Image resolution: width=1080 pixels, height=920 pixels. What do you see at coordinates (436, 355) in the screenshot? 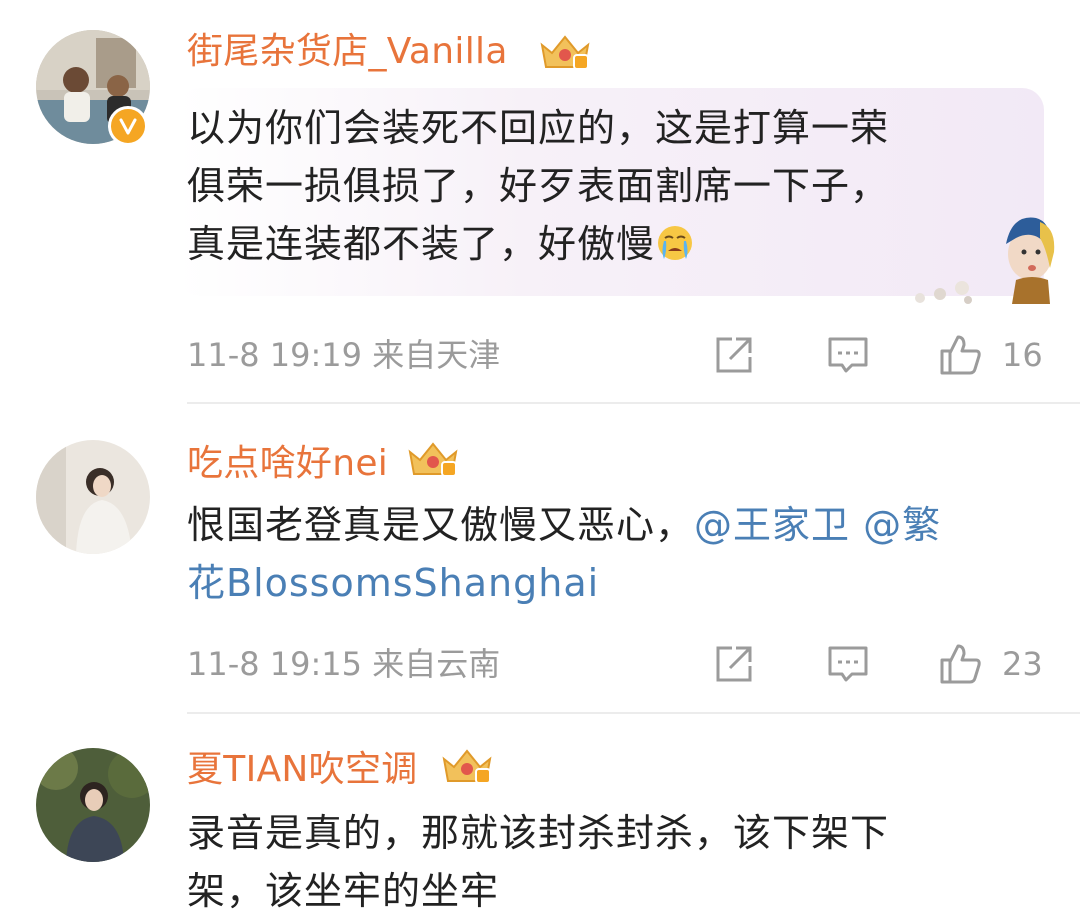
I see `location: 来自天津` at bounding box center [436, 355].